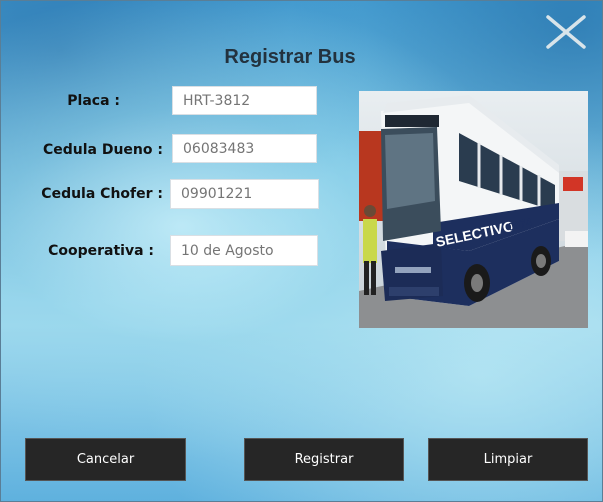 Image resolution: width=603 pixels, height=502 pixels. I want to click on register-button: Registrar, so click(324, 459).